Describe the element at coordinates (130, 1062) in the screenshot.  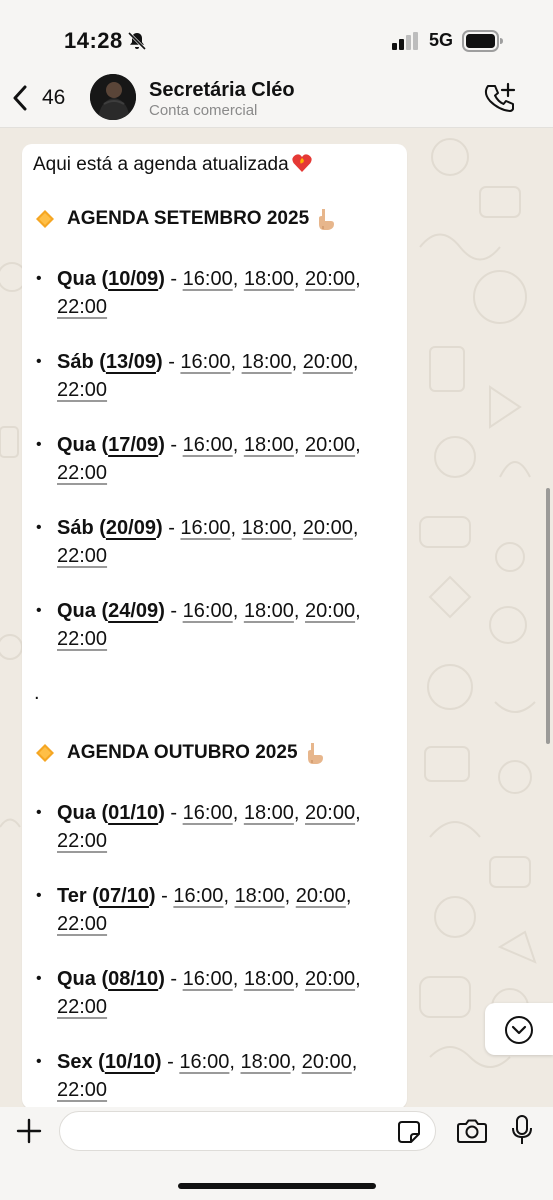
I see `entry-date-link: 10/10` at that location.